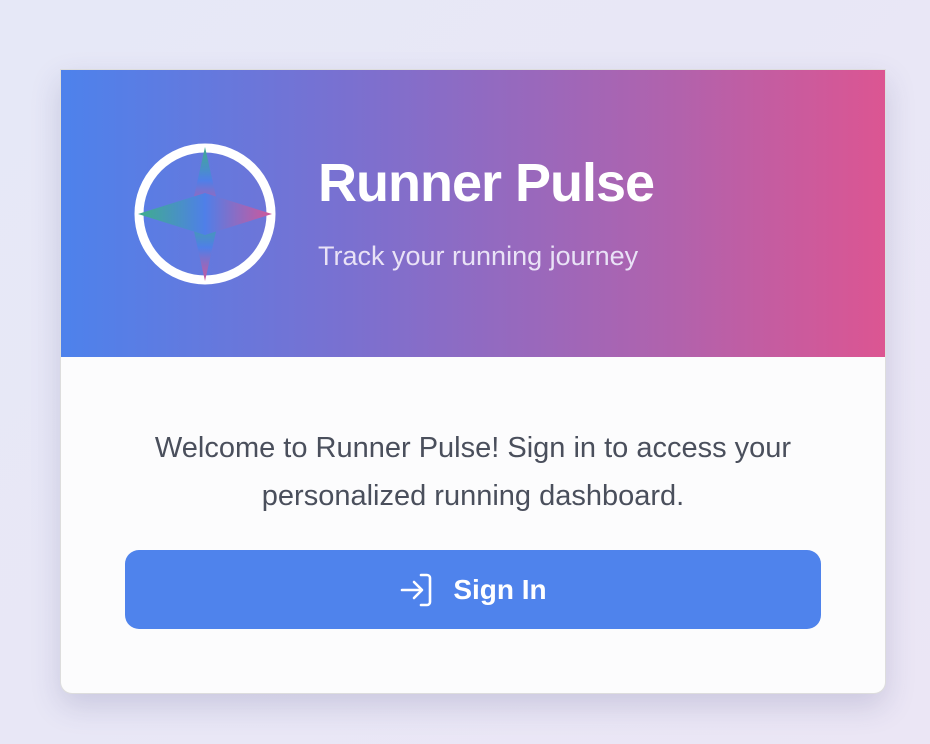 Image resolution: width=930 pixels, height=744 pixels. Describe the element at coordinates (478, 256) in the screenshot. I see `app-subtitle: Track your running journey` at that location.